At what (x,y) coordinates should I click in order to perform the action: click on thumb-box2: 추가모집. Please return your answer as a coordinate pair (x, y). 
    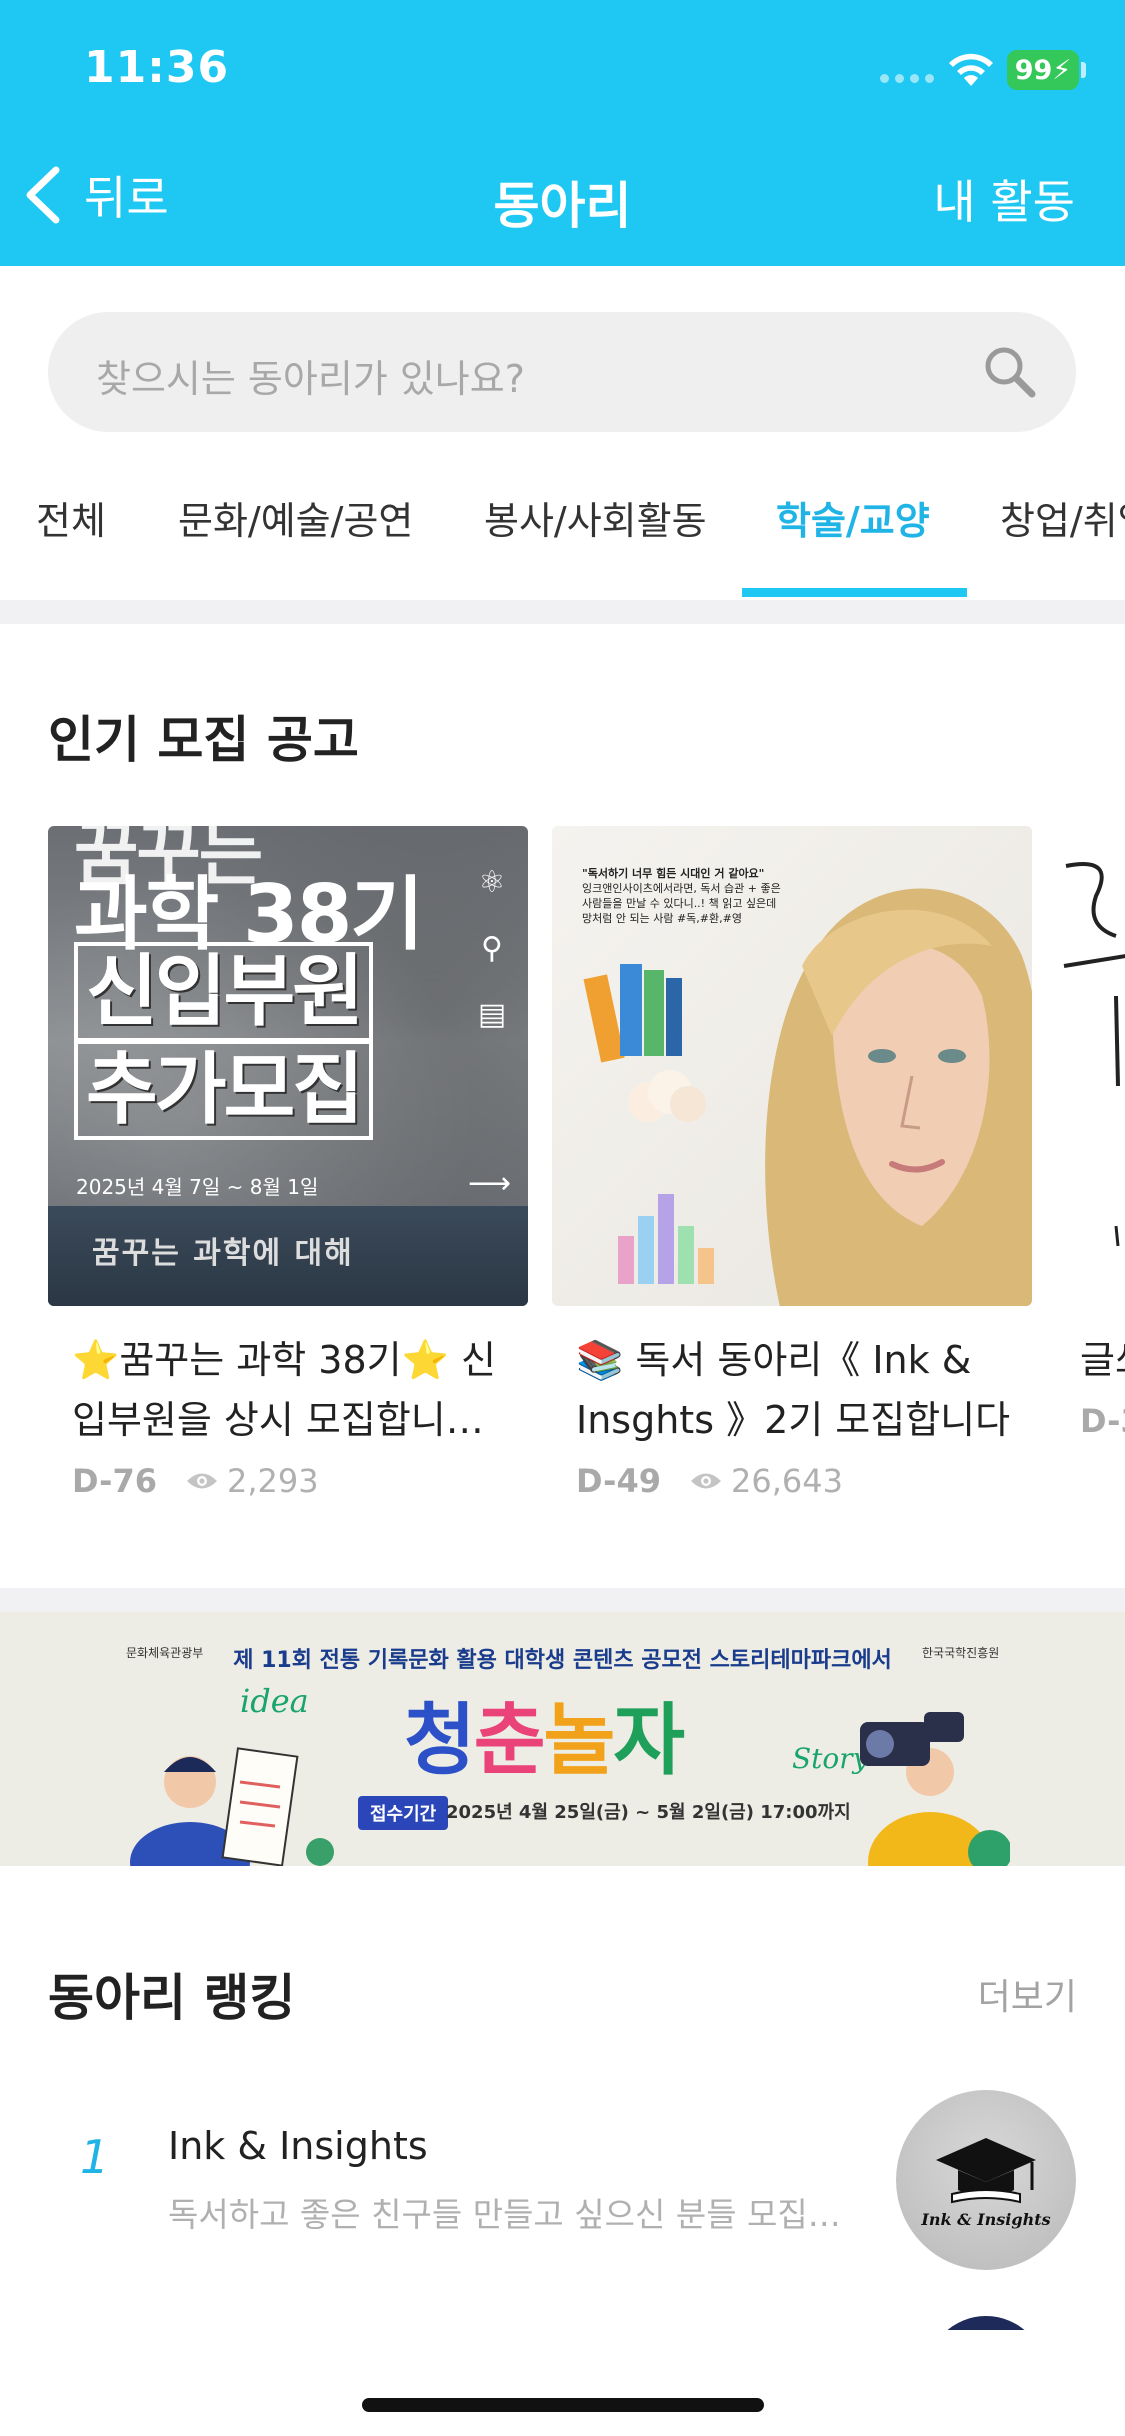
    Looking at the image, I should click on (224, 1090).